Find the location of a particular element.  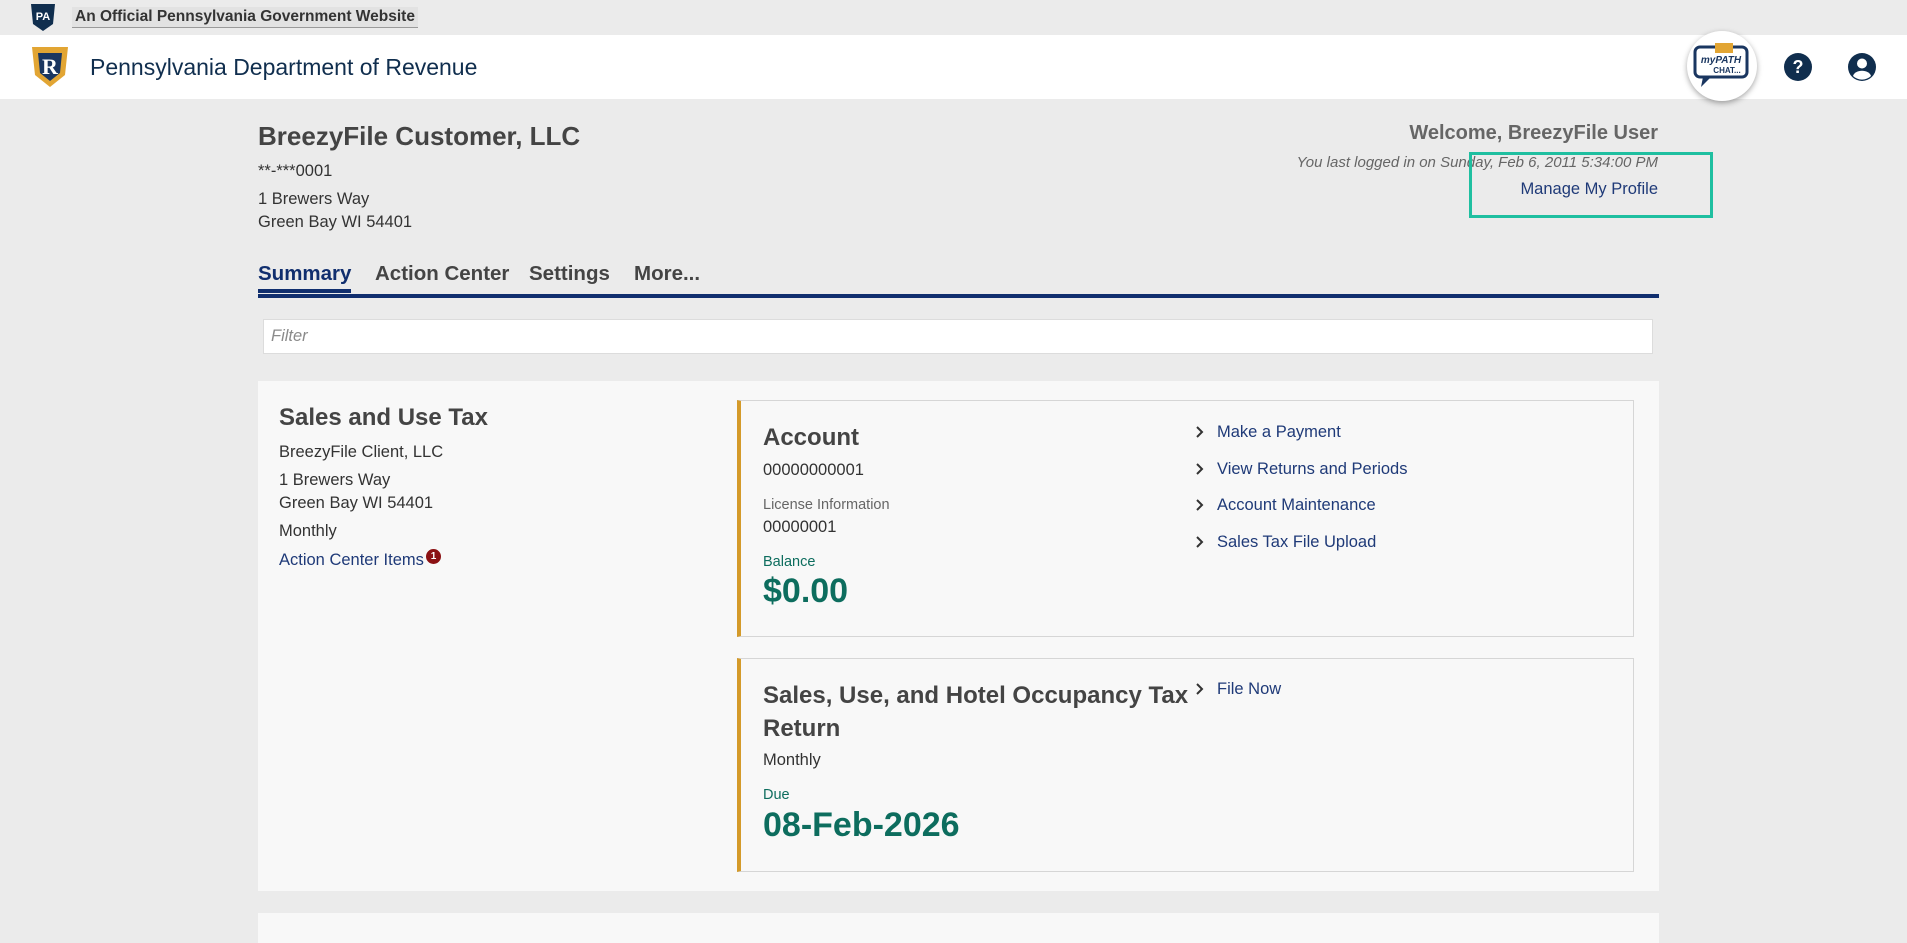

license-number: 00000001 is located at coordinates (800, 527).